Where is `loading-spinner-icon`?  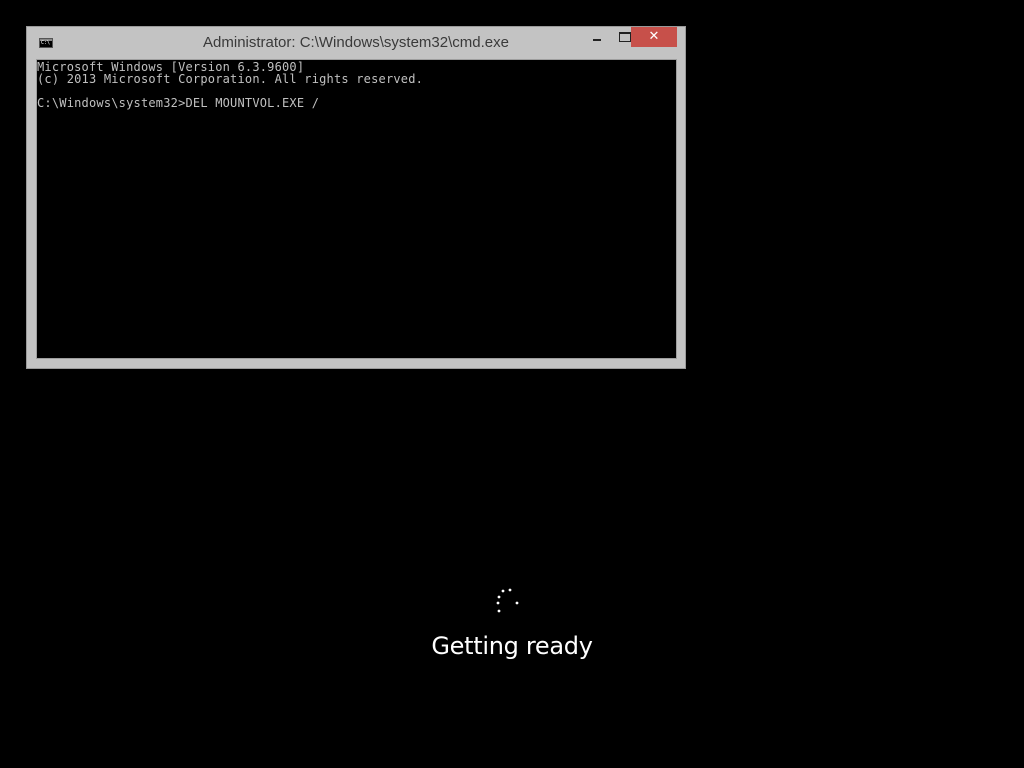
loading-spinner-icon is located at coordinates (507, 600).